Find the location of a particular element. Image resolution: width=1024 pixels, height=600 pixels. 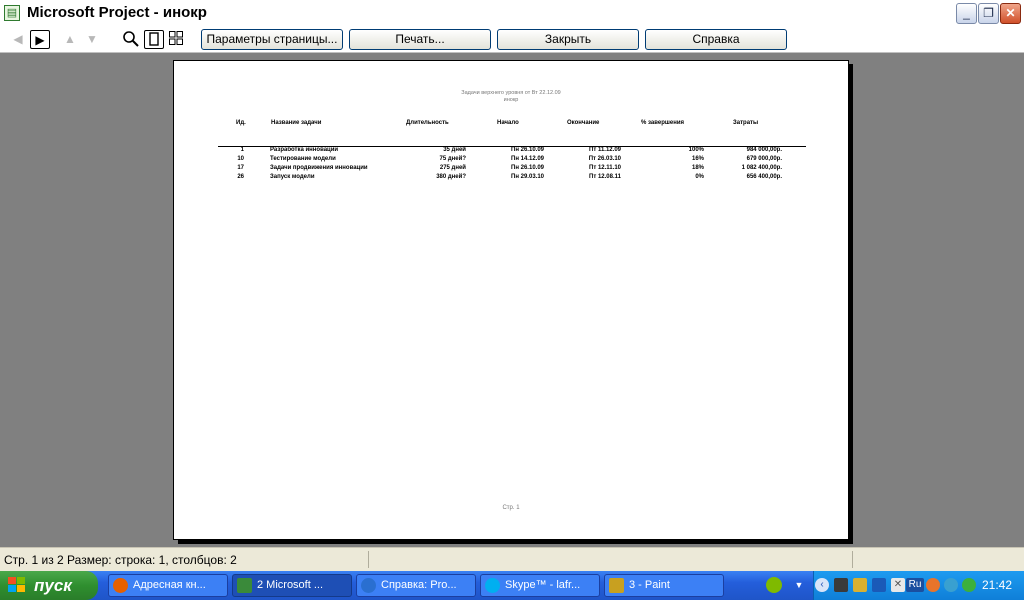

pencil-icon is located at coordinates (860, 585).